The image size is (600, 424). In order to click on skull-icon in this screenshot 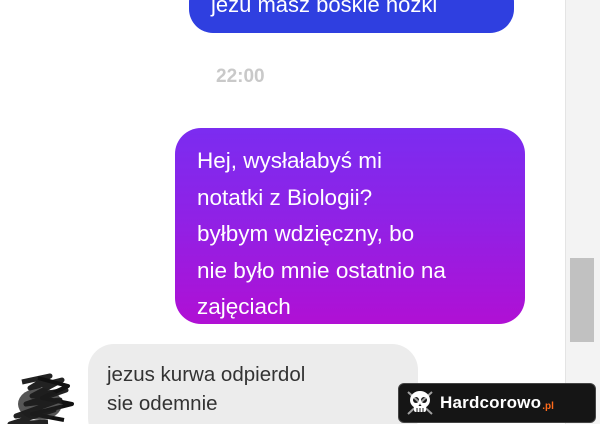, I will do `click(420, 403)`.